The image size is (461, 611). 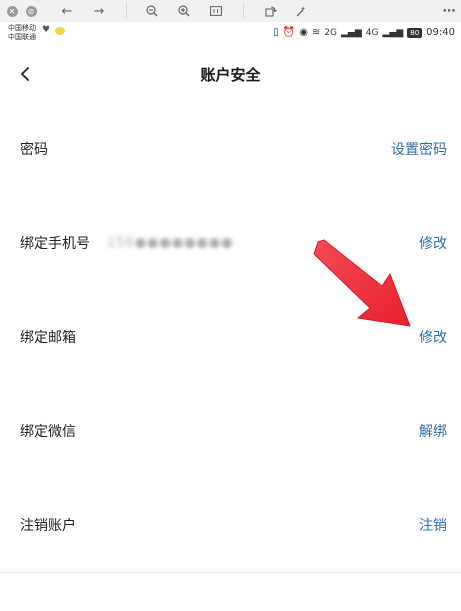 What do you see at coordinates (393, 32) in the screenshot?
I see `signal-icon-2: ▂▄▆` at bounding box center [393, 32].